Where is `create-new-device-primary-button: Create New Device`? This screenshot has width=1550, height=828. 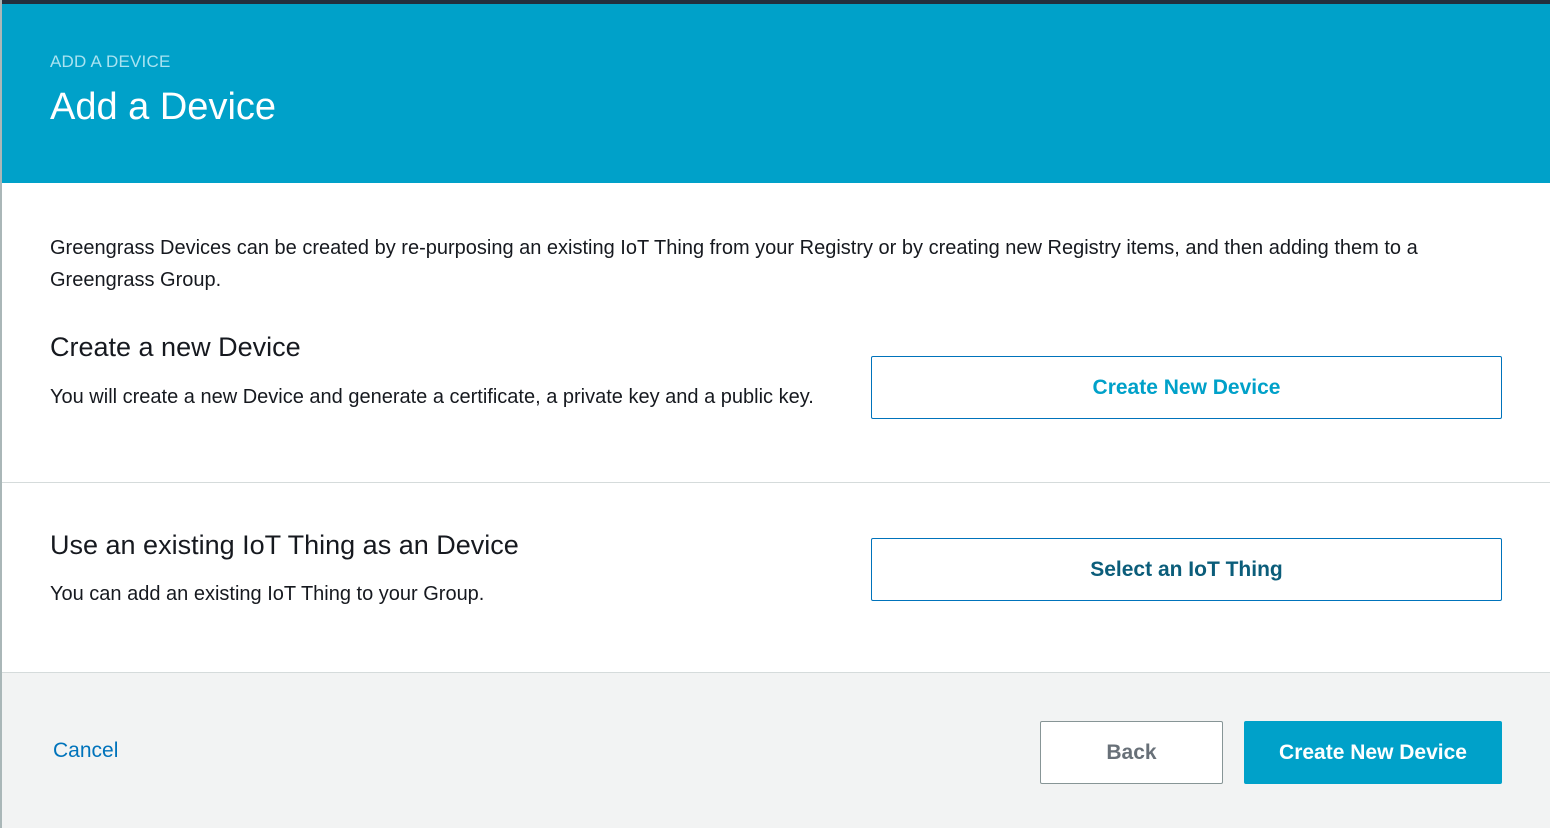 create-new-device-primary-button: Create New Device is located at coordinates (1373, 752).